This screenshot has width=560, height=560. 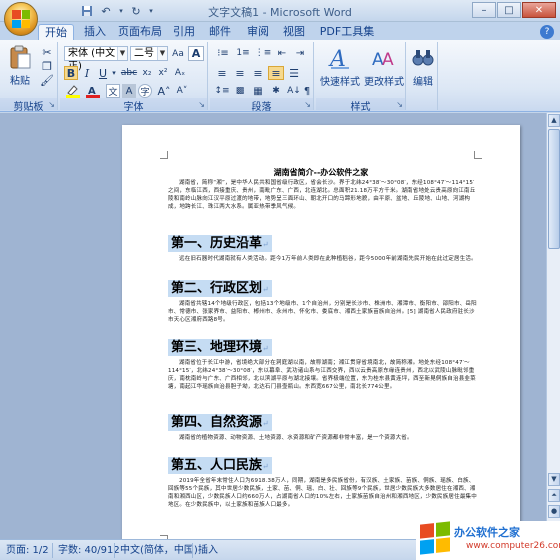 I want to click on browse-object-icon: ●, so click(x=554, y=511).